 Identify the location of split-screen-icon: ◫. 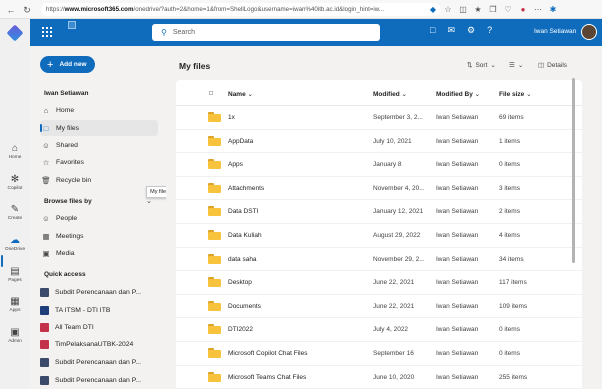
(463, 9).